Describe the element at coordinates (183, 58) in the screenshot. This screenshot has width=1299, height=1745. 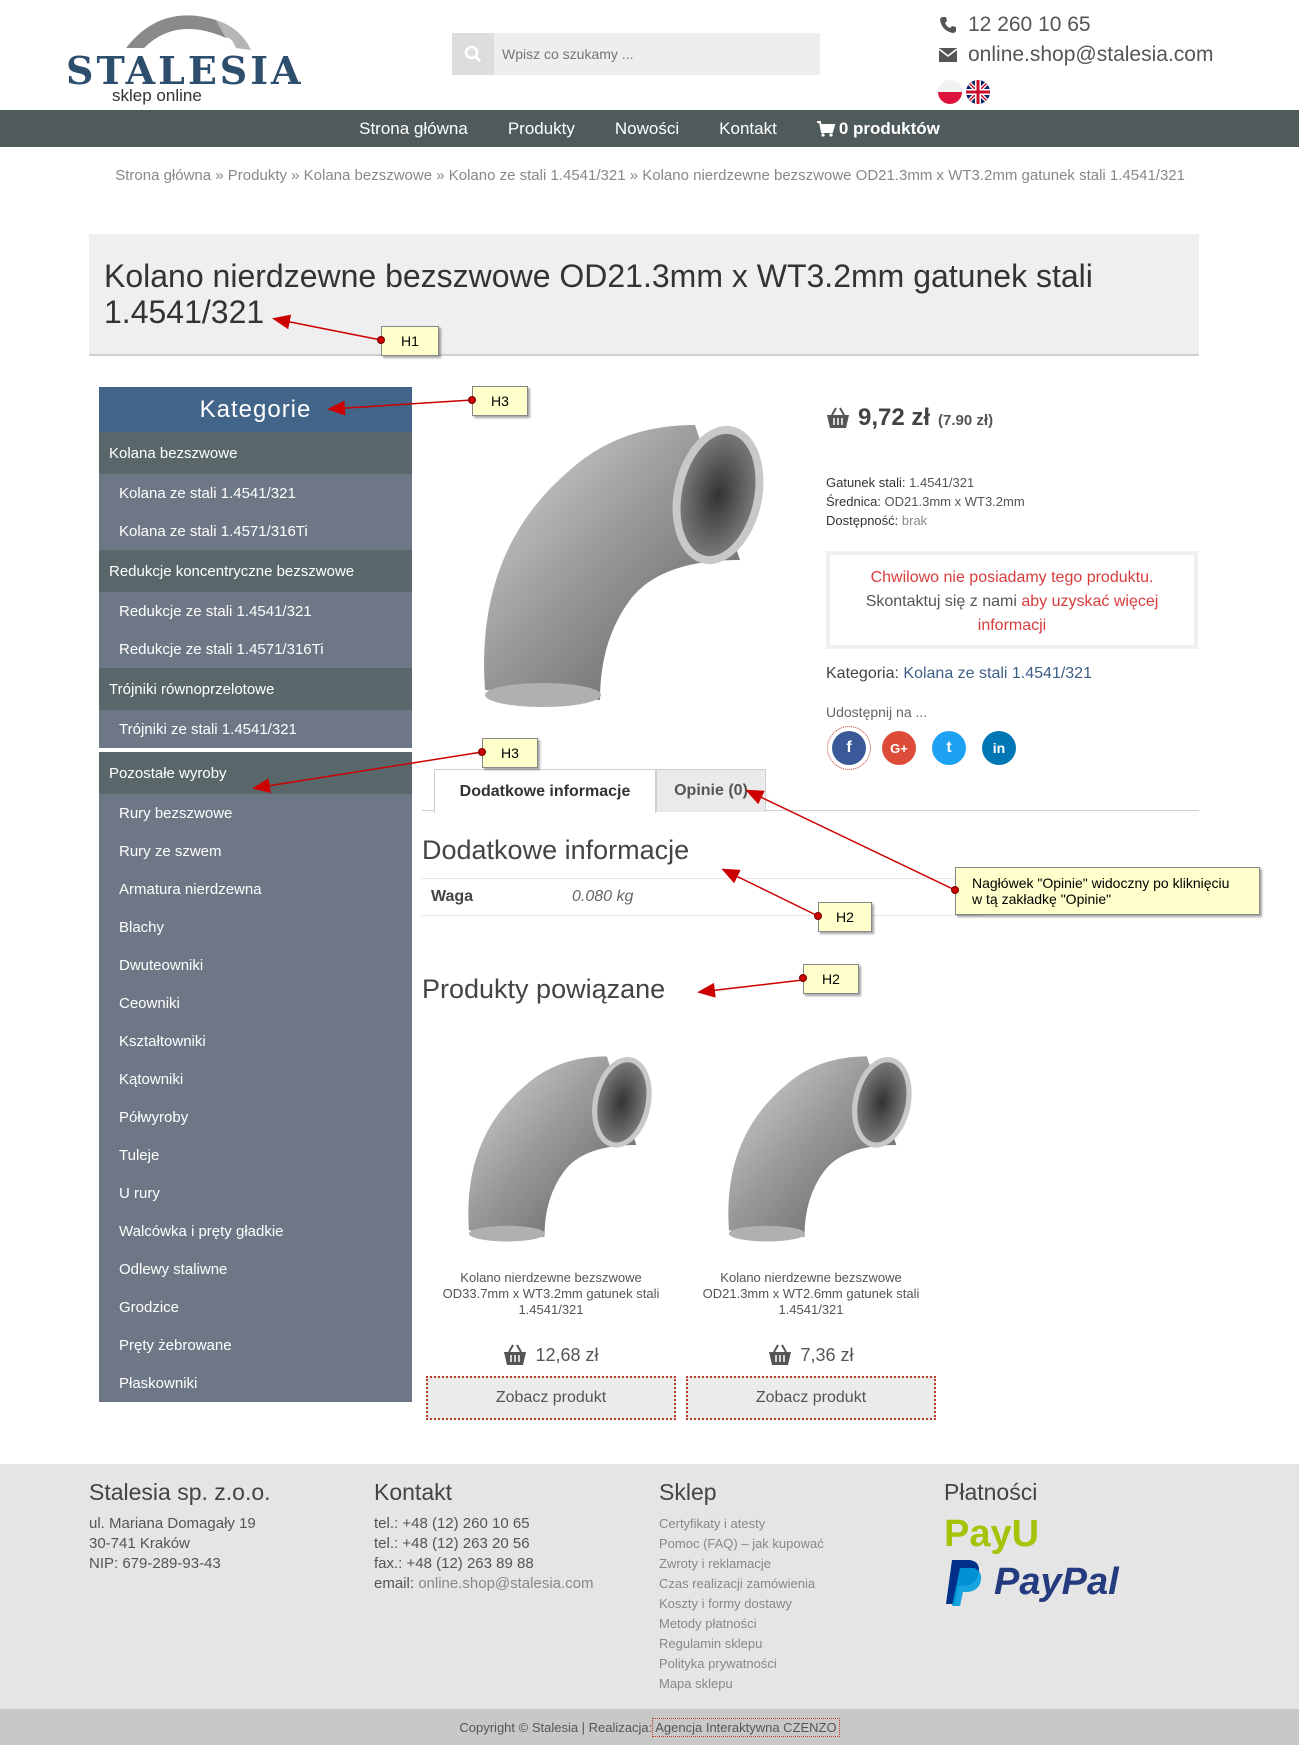
I see `logo: STALESIA sklep online` at that location.